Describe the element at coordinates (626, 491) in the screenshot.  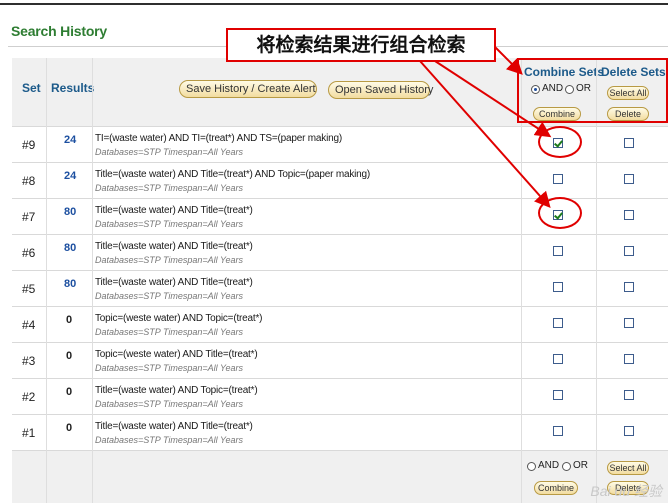
I see `watermark: Bai du 经验` at that location.